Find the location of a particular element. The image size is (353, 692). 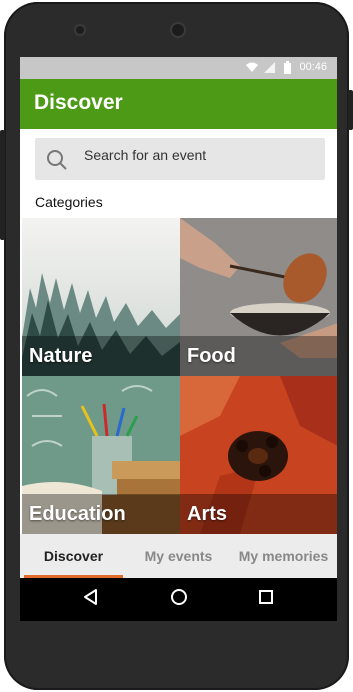

category-tile-arts: Arts is located at coordinates (258, 455).